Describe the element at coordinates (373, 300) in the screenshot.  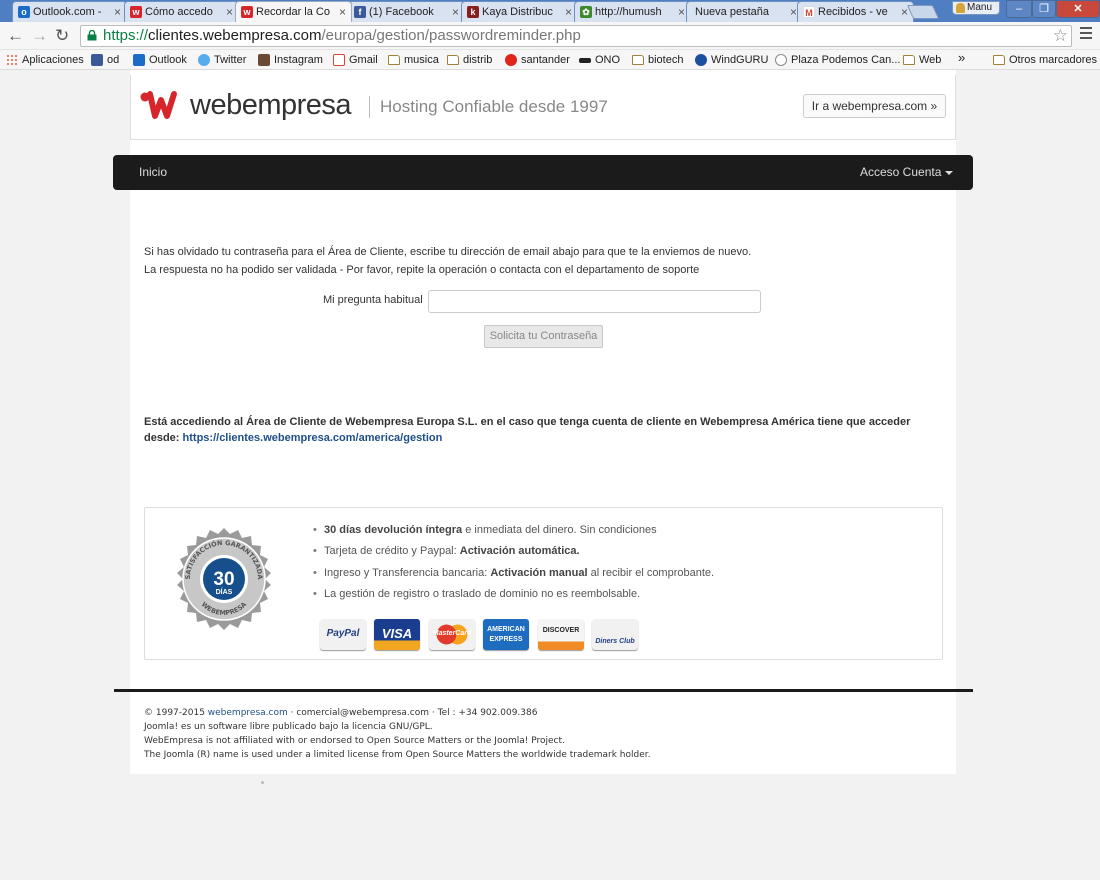
I see `question-label: Mi pregunta habitual` at that location.